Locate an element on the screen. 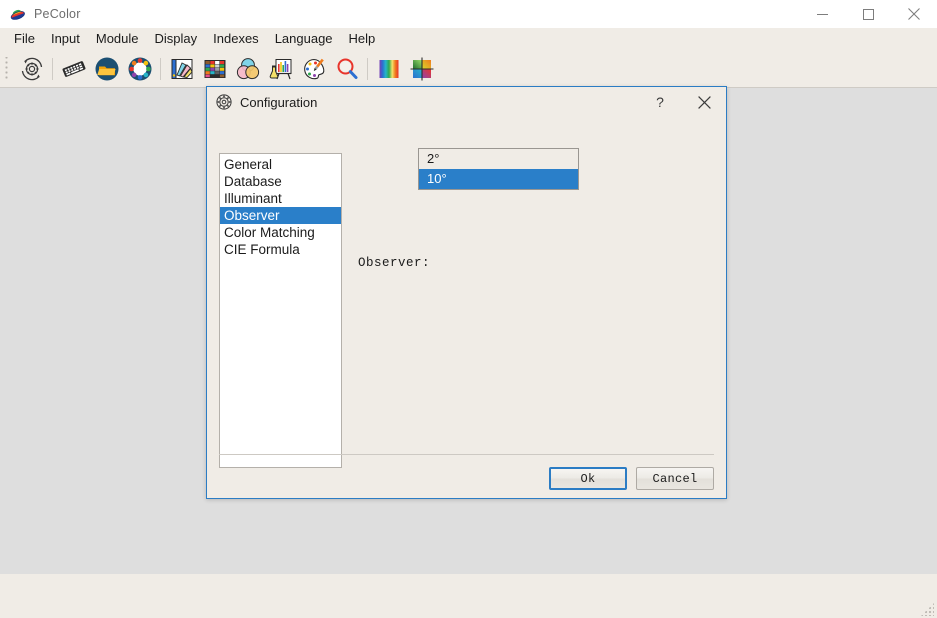 The image size is (937, 618). category-item-general: General is located at coordinates (280, 164).